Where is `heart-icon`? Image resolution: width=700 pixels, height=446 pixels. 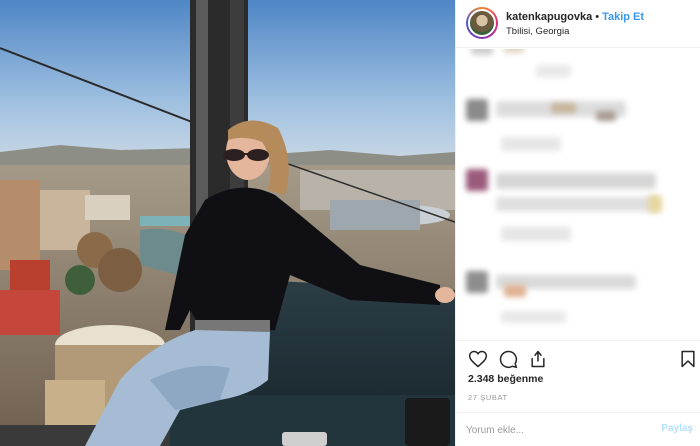
heart-icon is located at coordinates (478, 359).